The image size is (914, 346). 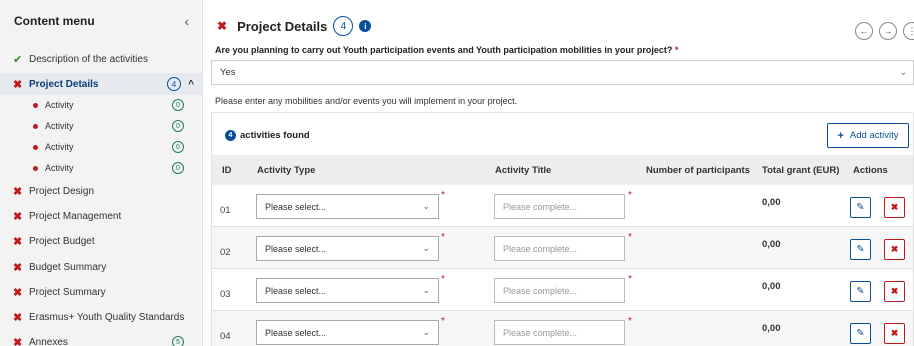 I want to click on chevron-left-icon: ‹, so click(x=186, y=21).